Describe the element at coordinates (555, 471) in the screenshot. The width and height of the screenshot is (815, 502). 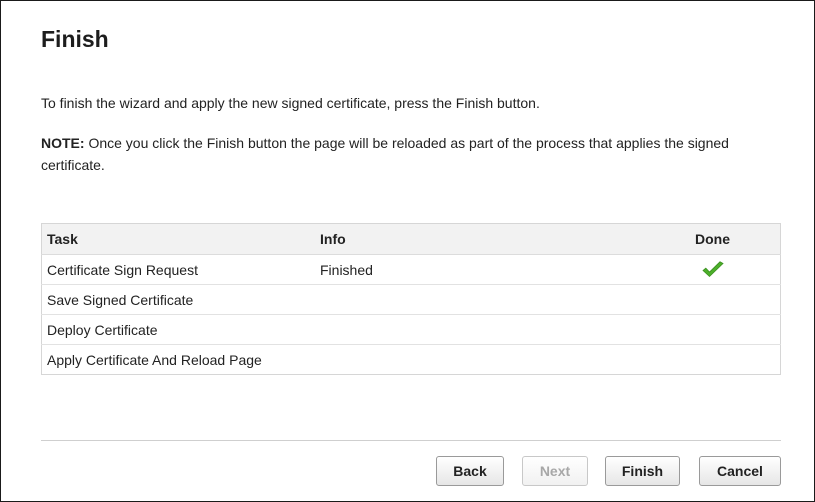
I see `next-button: Next` at that location.